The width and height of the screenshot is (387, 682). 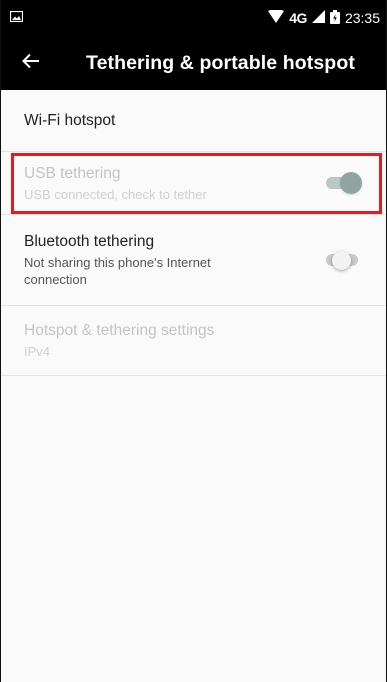 I want to click on arrow-left-icon, so click(x=31, y=63).